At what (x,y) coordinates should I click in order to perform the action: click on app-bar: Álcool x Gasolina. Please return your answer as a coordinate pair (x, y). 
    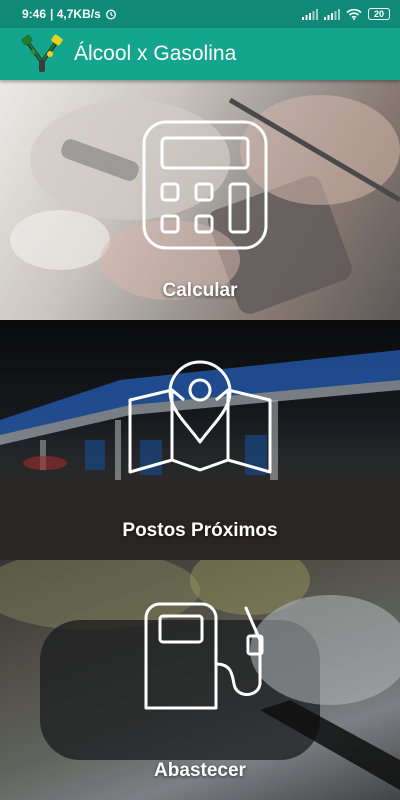
    Looking at the image, I should click on (200, 54).